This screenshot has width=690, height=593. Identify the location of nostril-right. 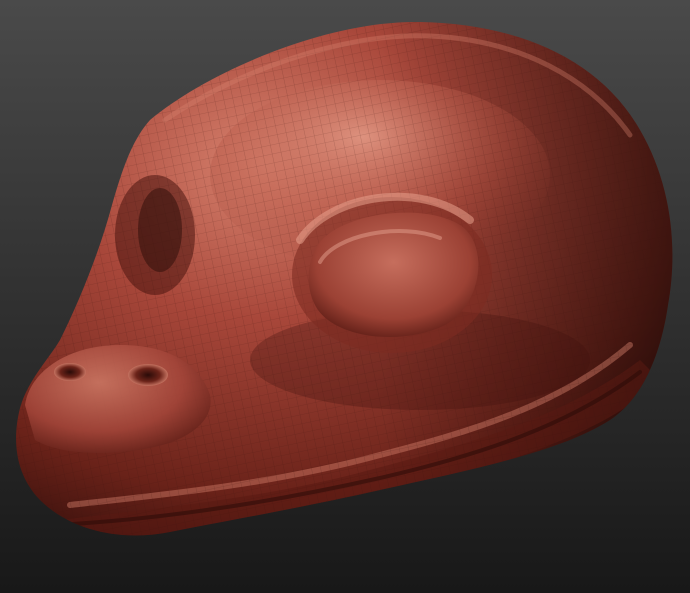
(148, 375).